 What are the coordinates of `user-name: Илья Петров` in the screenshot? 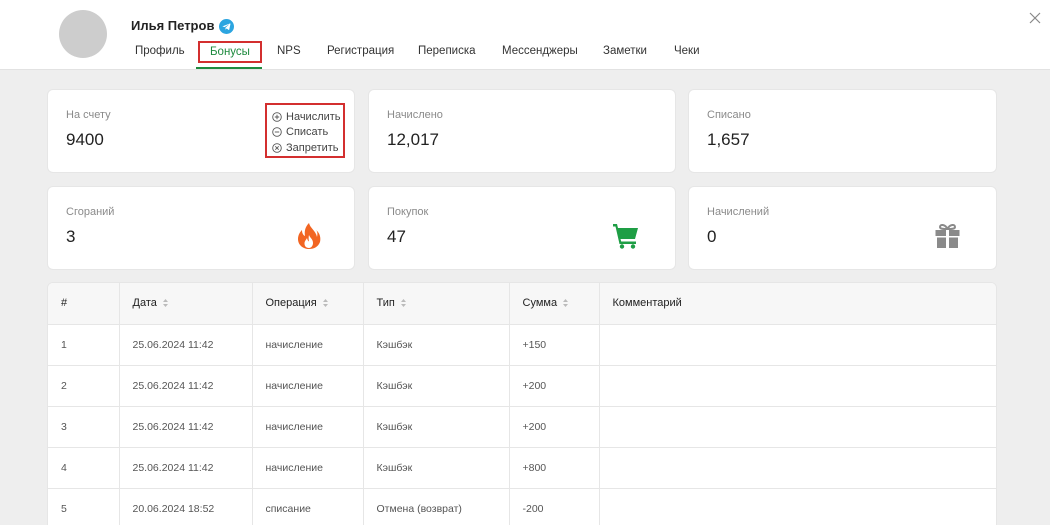 It's located at (173, 25).